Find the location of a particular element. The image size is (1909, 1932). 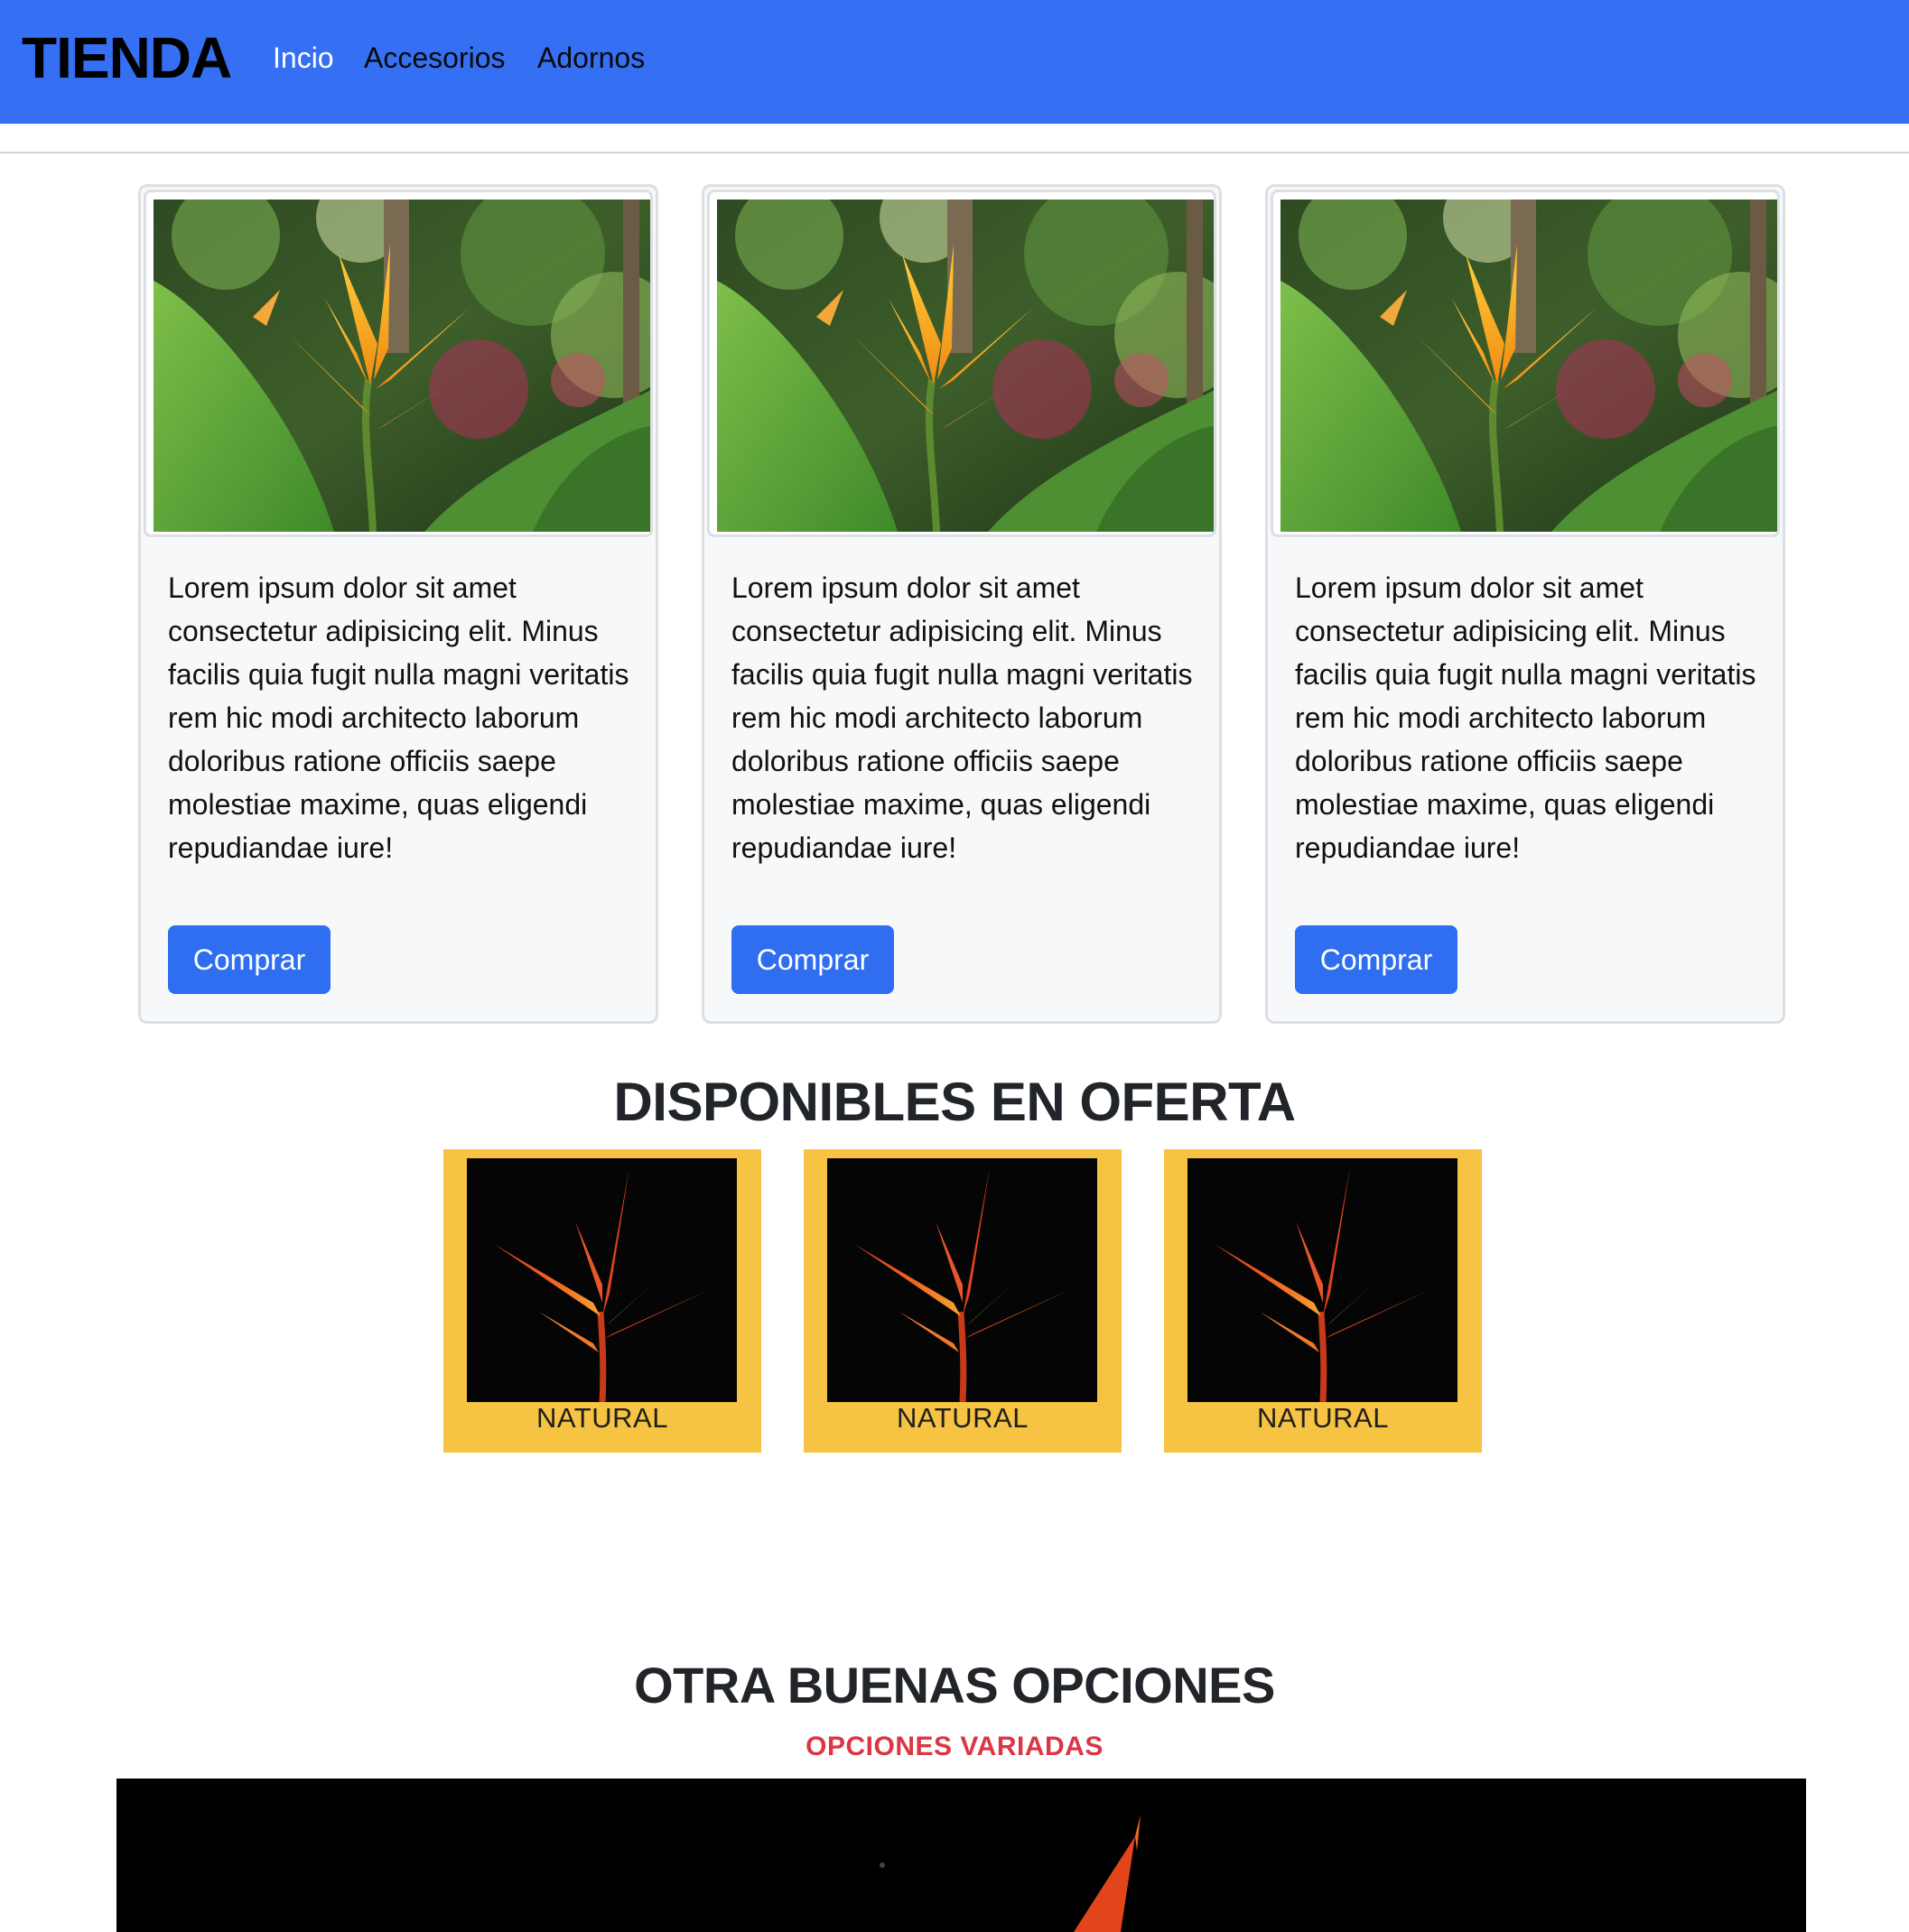

header-divider is located at coordinates (954, 152).